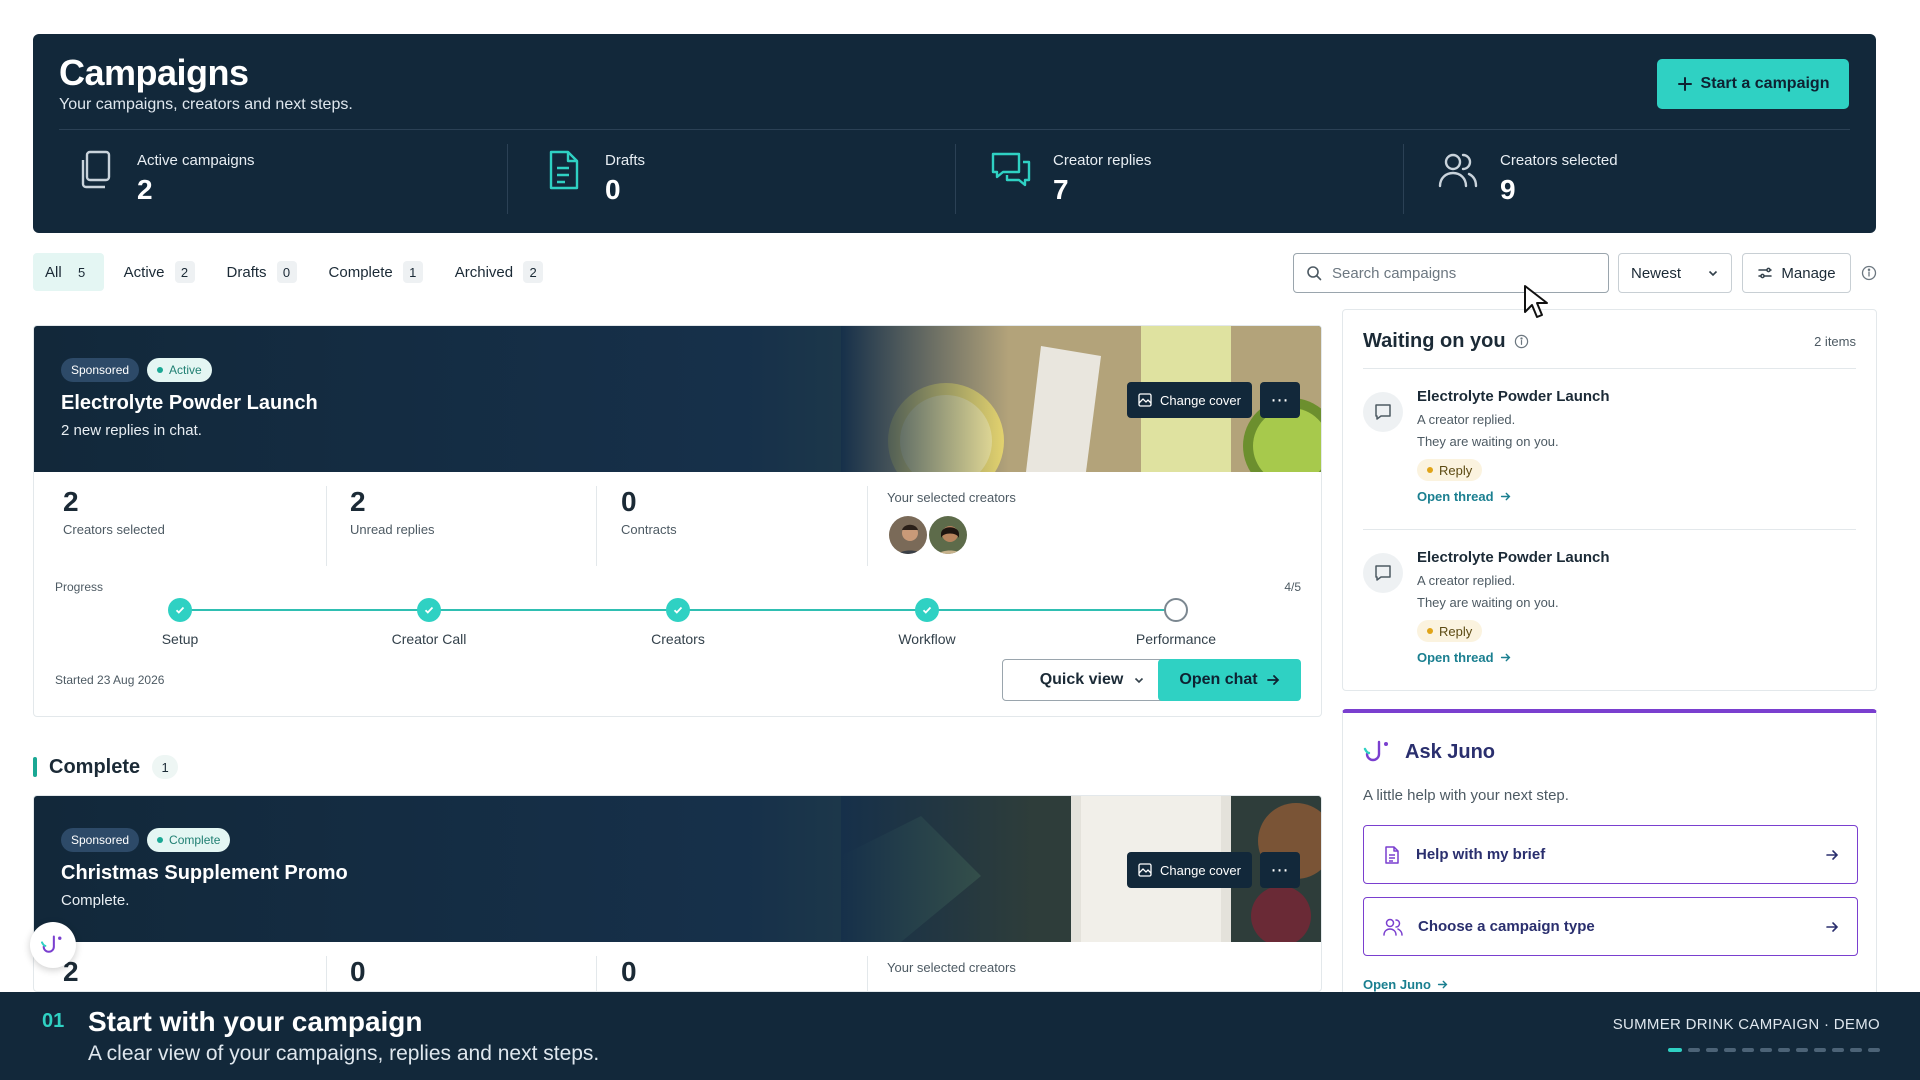 This screenshot has width=1920, height=1080. I want to click on metric-label: Contracts, so click(649, 529).